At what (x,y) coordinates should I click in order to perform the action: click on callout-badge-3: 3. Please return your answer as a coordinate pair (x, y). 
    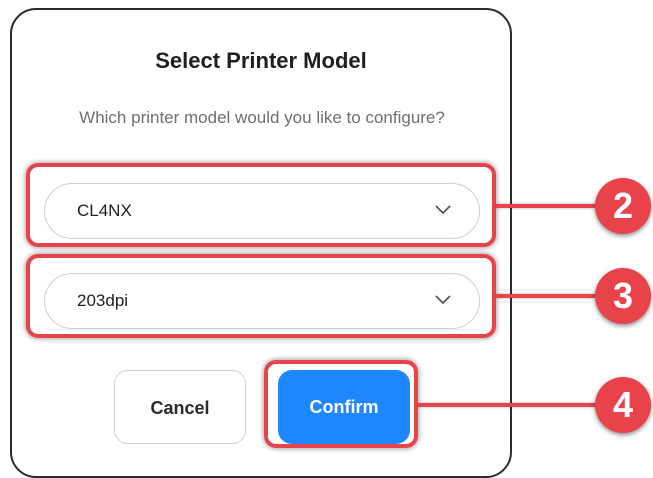
    Looking at the image, I should click on (623, 296).